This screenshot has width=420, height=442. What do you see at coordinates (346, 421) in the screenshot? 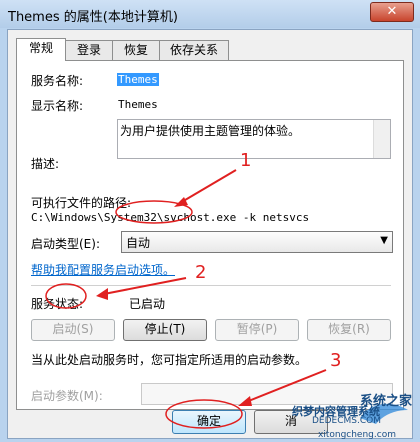
I see `watermark-domain: DEDECMS.COM` at bounding box center [346, 421].